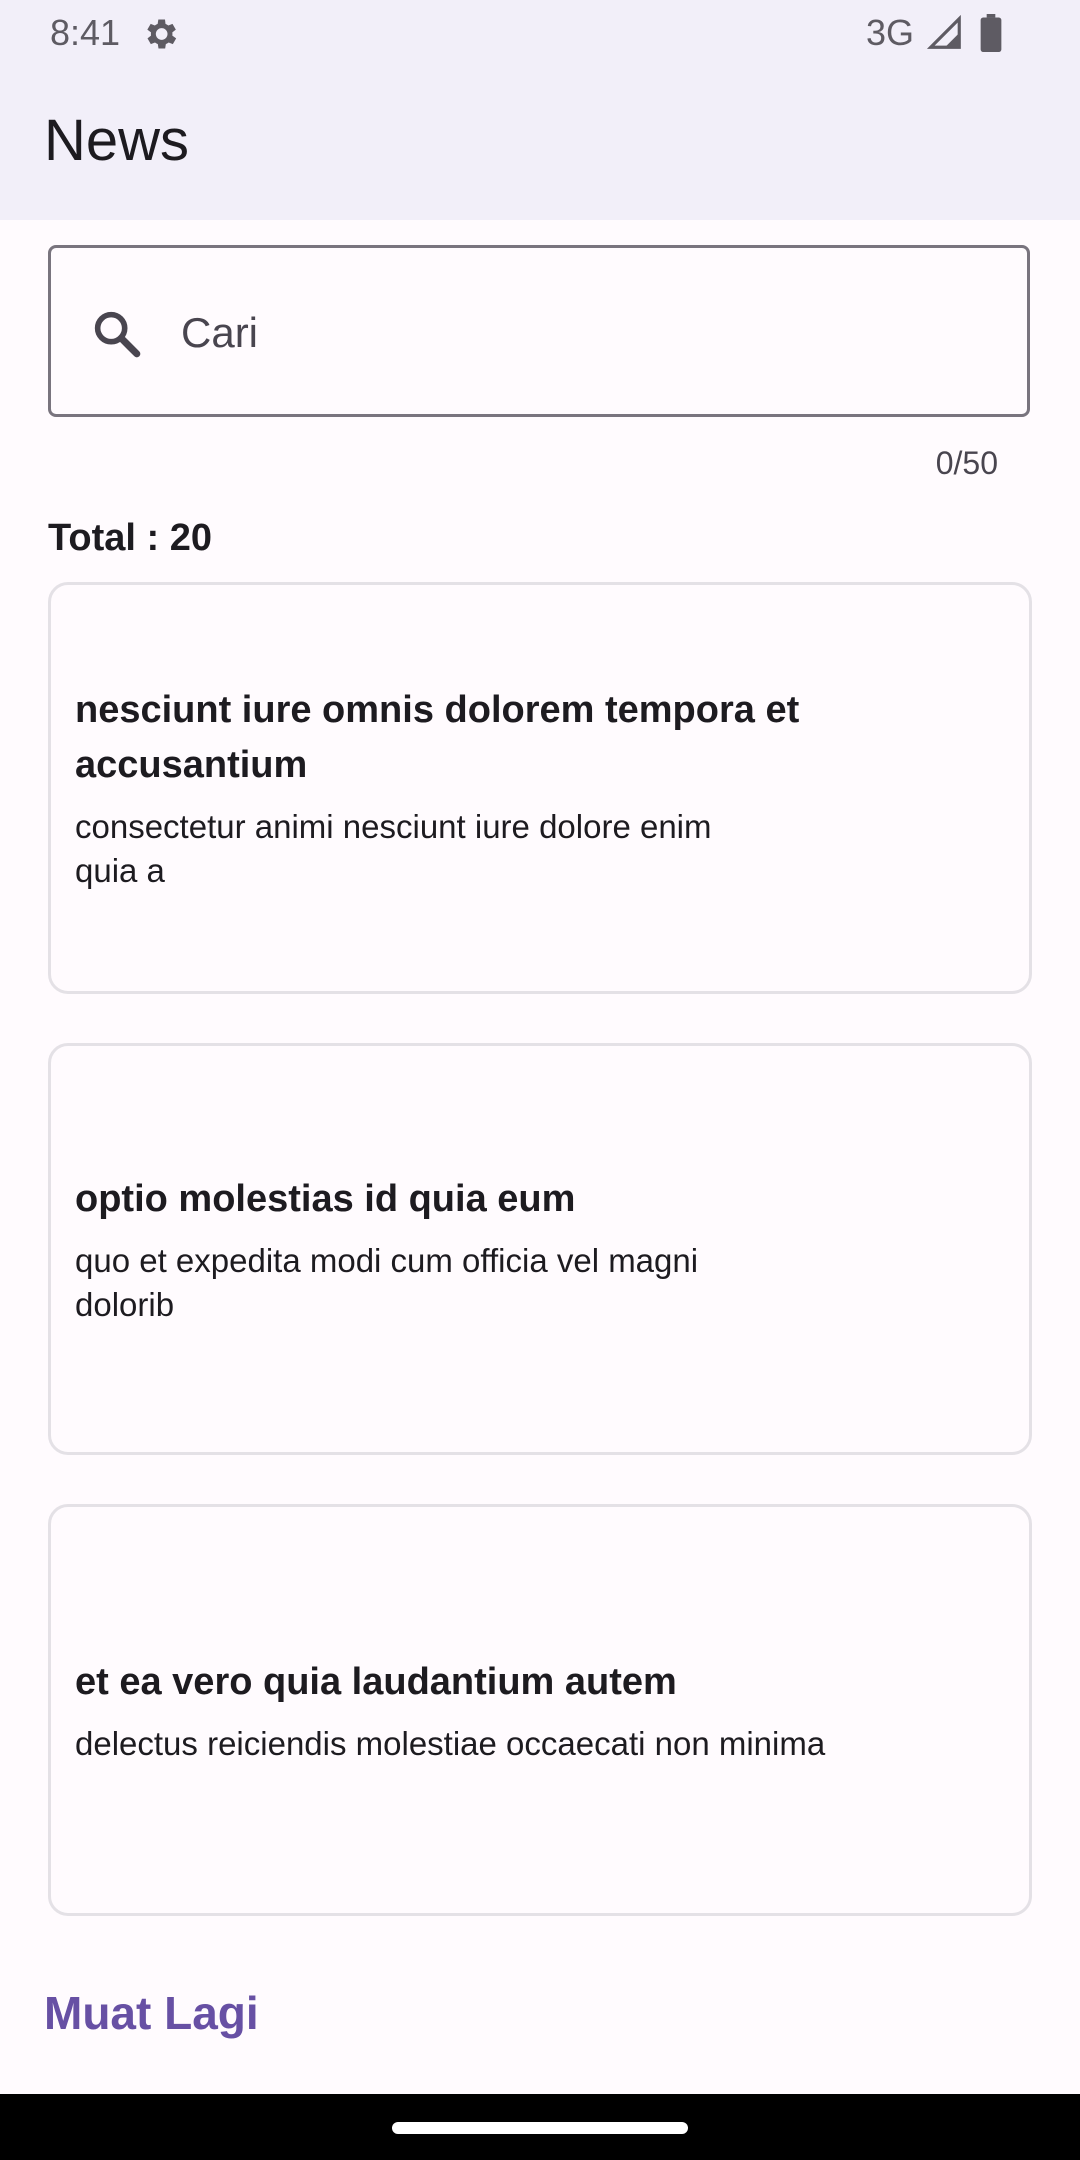 The image size is (1080, 2160). I want to click on search-field, so click(539, 331).